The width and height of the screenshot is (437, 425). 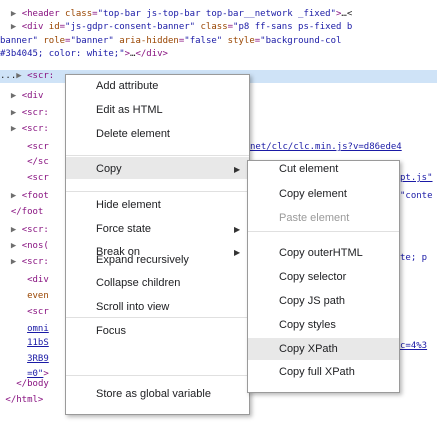 What do you see at coordinates (241, 41) in the screenshot?
I see `code-token: style` at bounding box center [241, 41].